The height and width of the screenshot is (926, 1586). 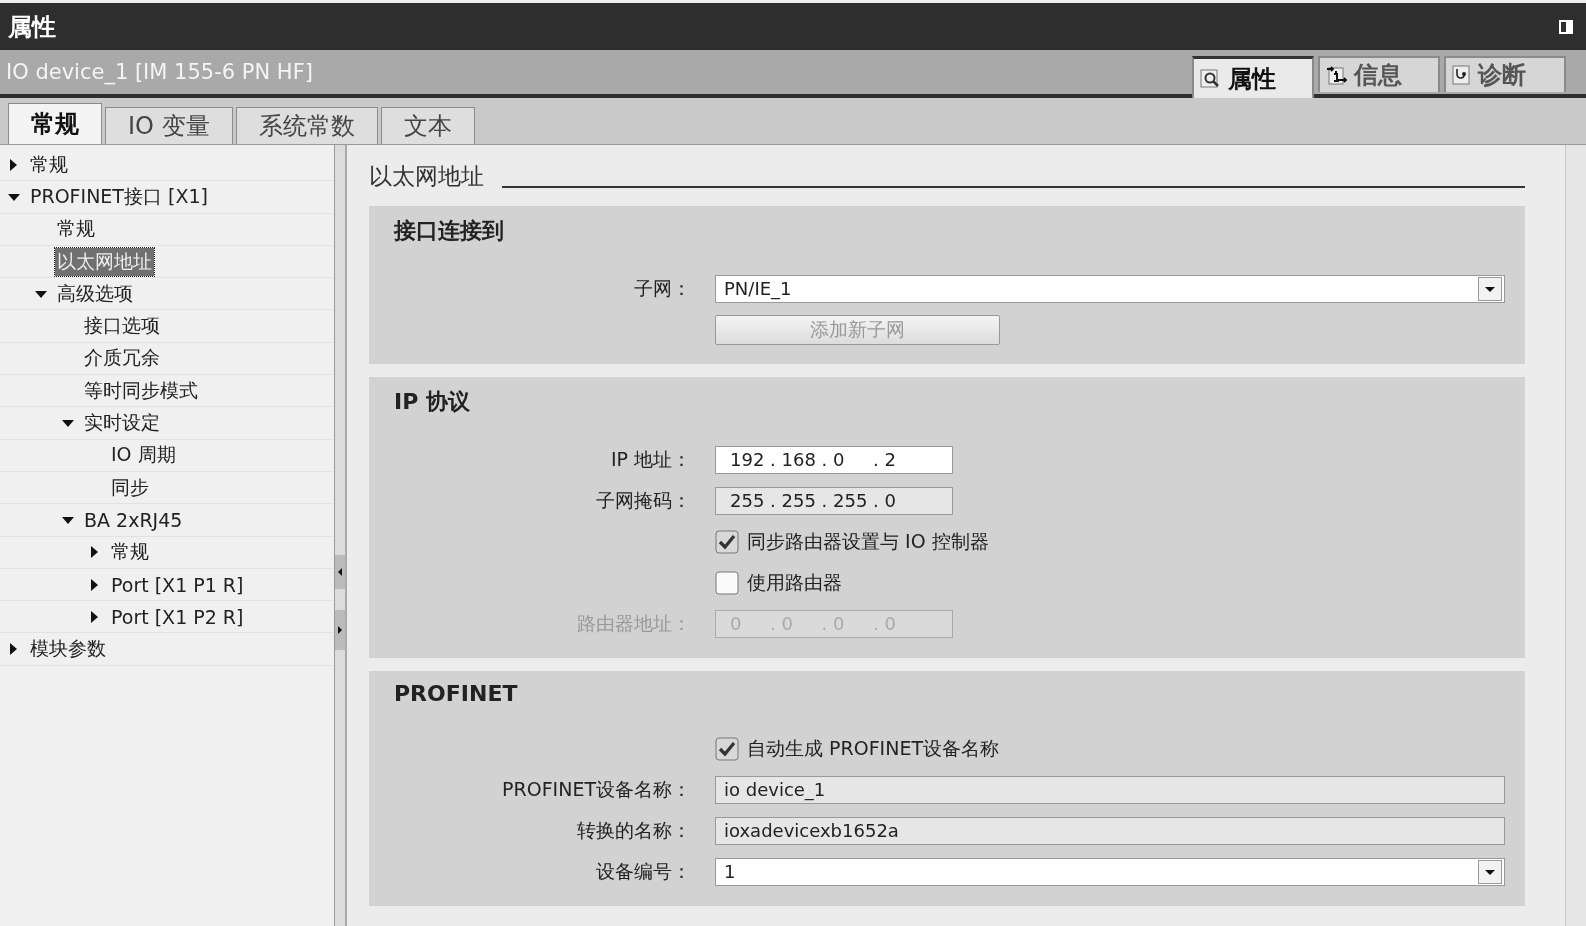 I want to click on inspector-tab: 信息, so click(x=1379, y=74).